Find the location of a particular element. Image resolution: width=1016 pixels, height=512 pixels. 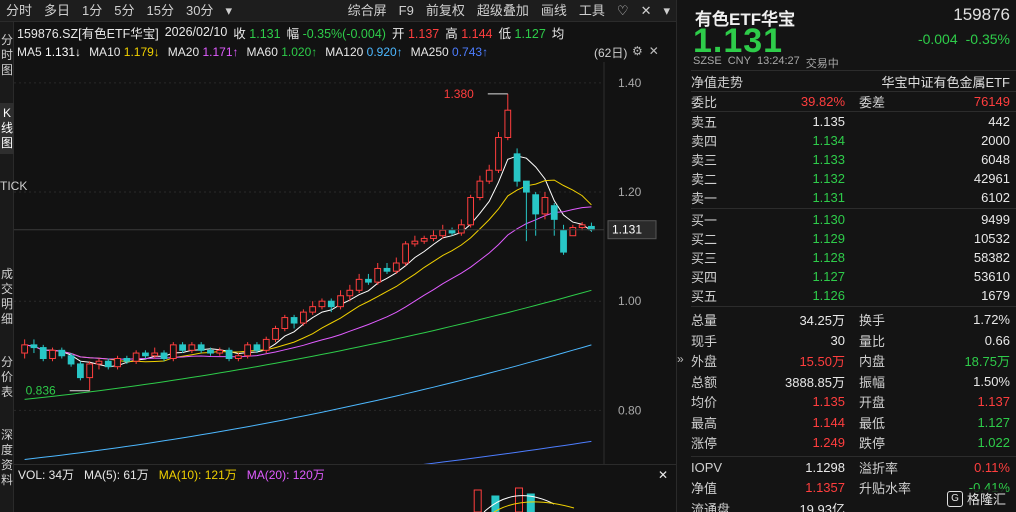

toolbar-left-3: 5分 is located at coordinates (124, 11).